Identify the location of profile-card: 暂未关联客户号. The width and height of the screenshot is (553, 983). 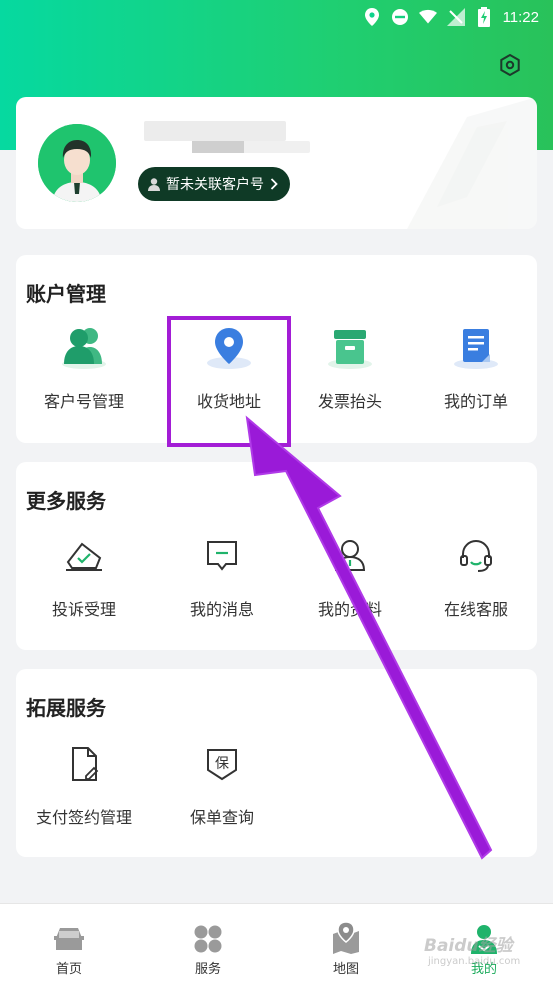
(276, 163).